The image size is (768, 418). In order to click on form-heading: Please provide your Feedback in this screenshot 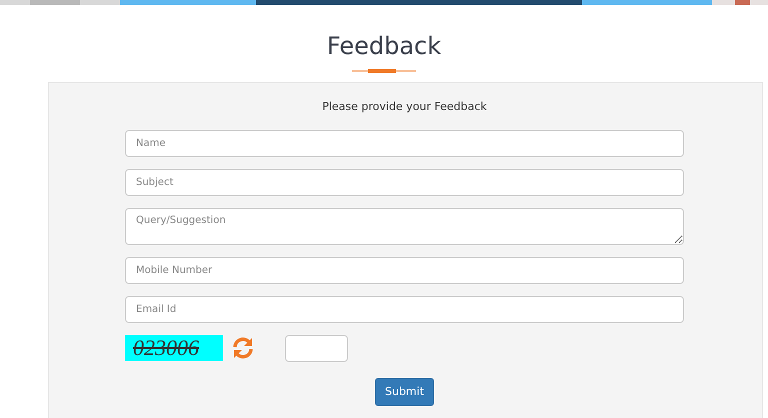, I will do `click(404, 107)`.